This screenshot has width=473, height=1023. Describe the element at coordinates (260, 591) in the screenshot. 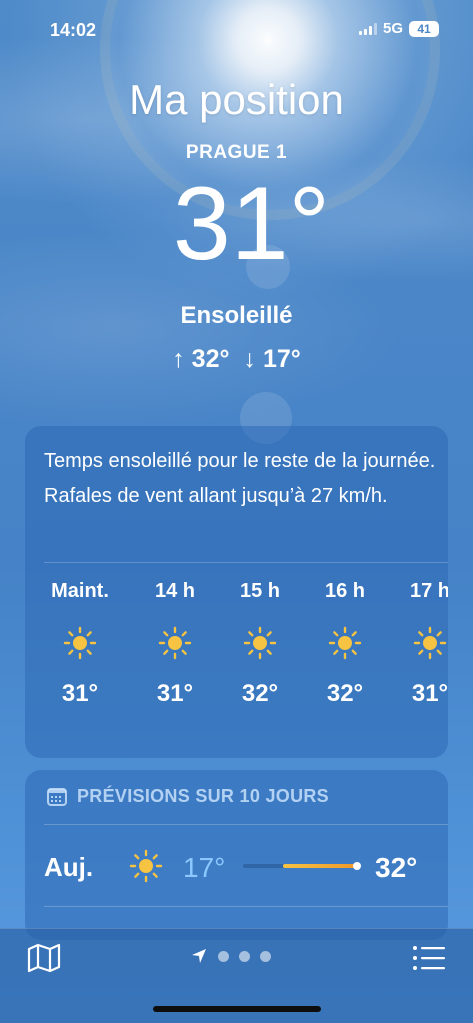

I see `hour-label: 15 h` at that location.